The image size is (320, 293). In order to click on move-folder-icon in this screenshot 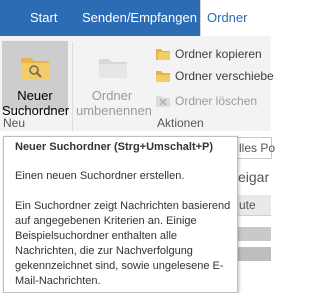, I will do `click(163, 76)`.